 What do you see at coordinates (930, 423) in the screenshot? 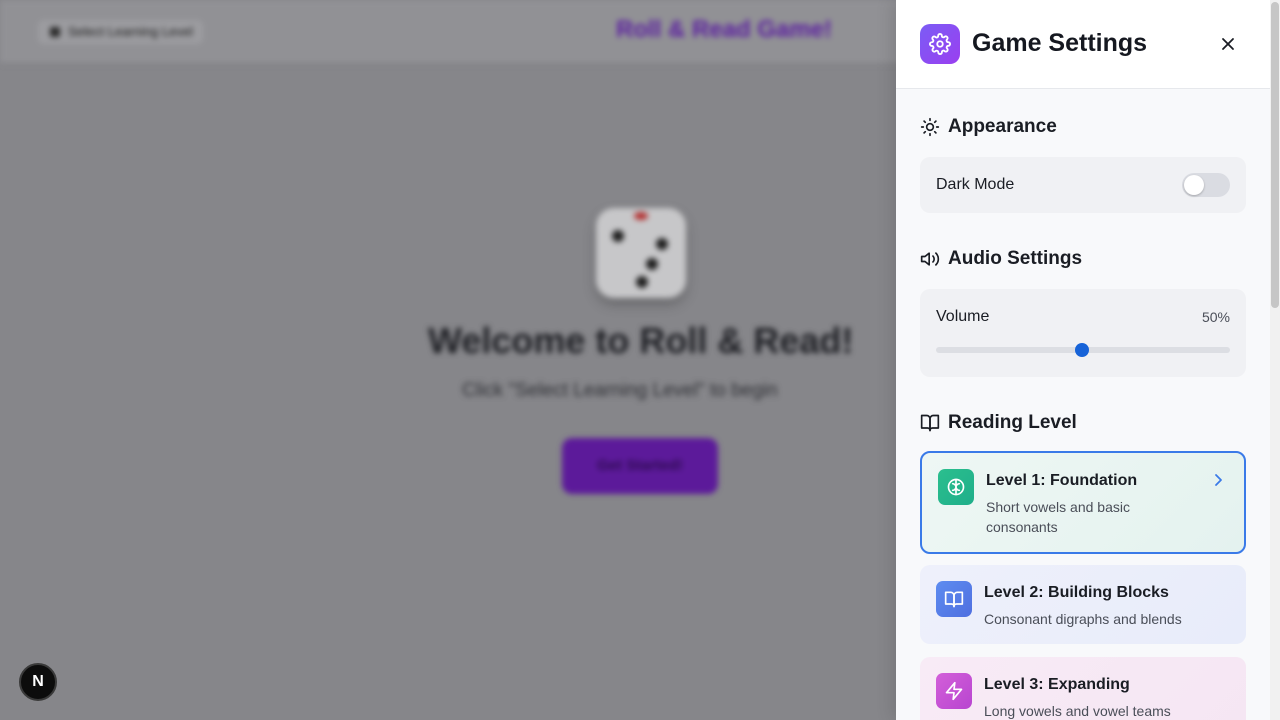
I see `open-book-icon` at bounding box center [930, 423].